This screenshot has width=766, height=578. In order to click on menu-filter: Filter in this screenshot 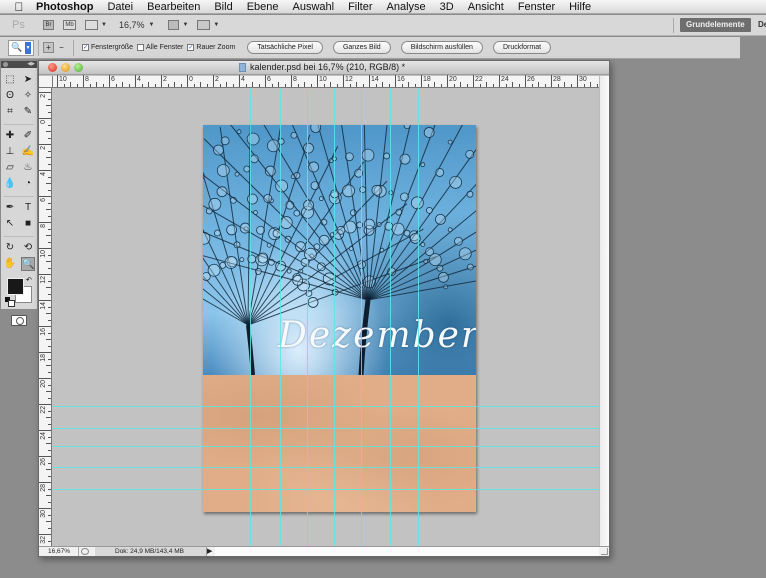, I will do `click(360, 7)`.